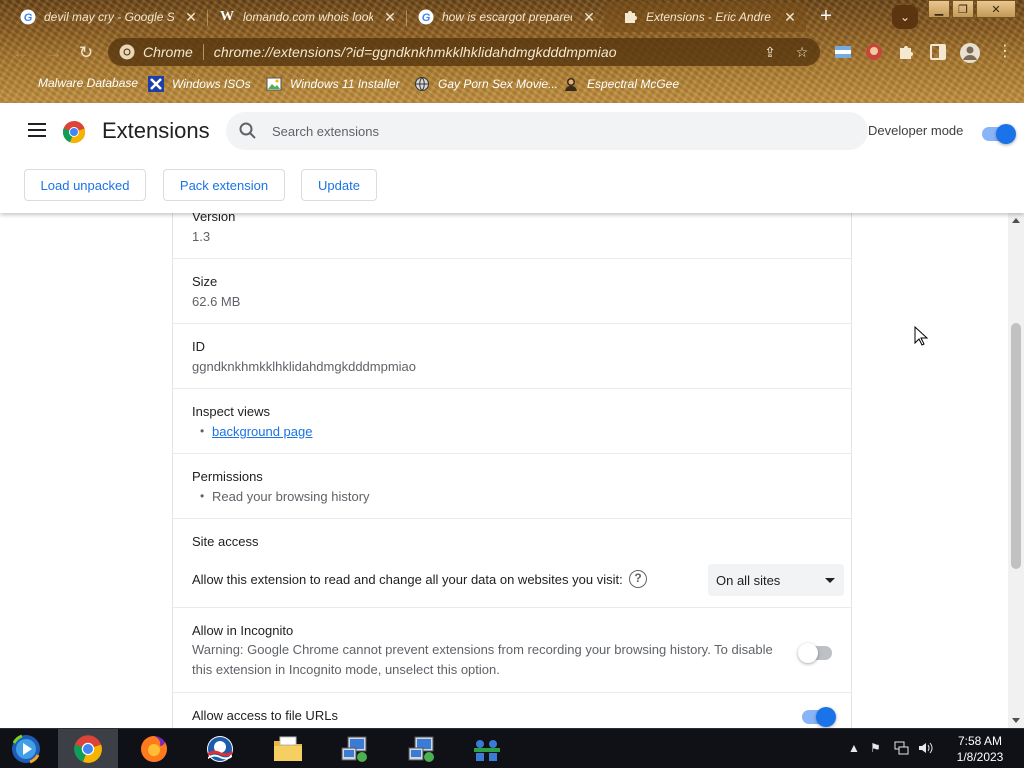  Describe the element at coordinates (86, 53) in the screenshot. I see `reload-icon: ↻` at that location.